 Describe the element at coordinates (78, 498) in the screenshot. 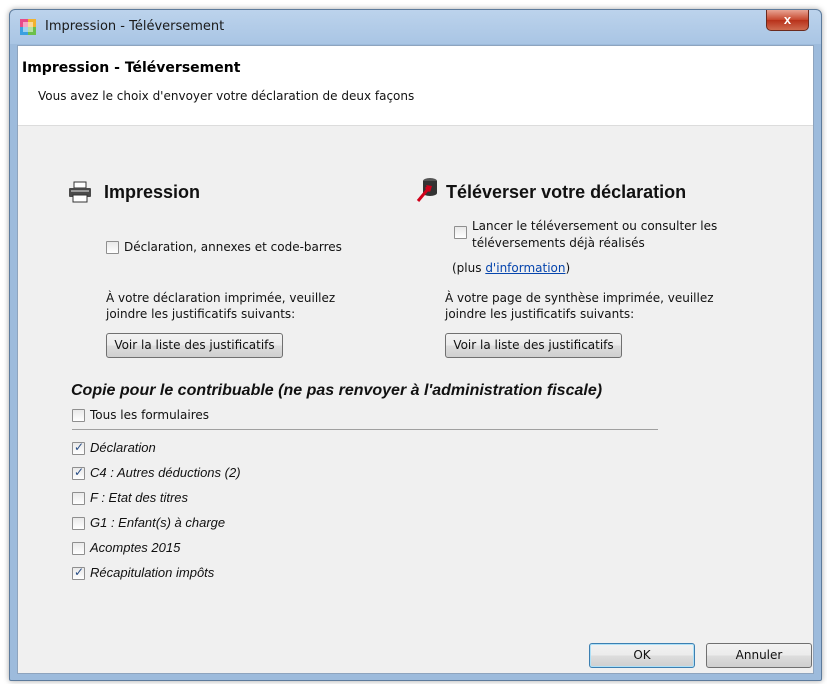

I see `form-checkbox-f` at that location.